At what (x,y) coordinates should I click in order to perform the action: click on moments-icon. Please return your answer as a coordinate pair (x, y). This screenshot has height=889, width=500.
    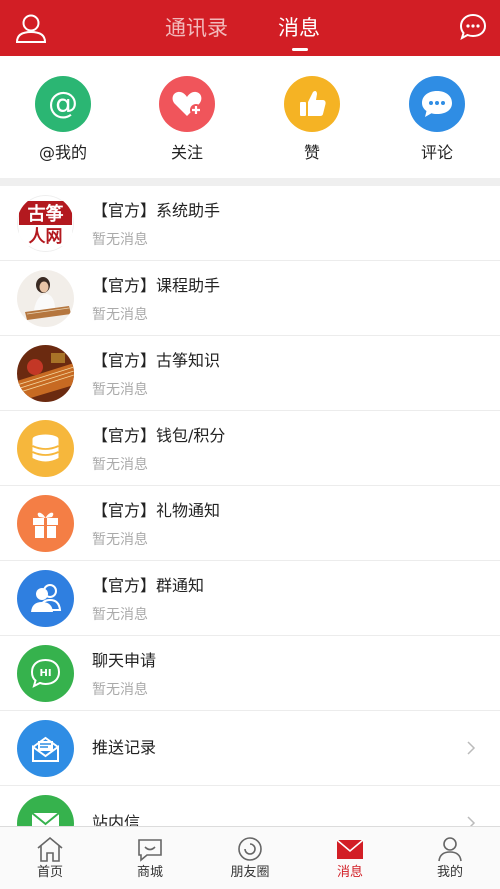
    Looking at the image, I should click on (250, 849).